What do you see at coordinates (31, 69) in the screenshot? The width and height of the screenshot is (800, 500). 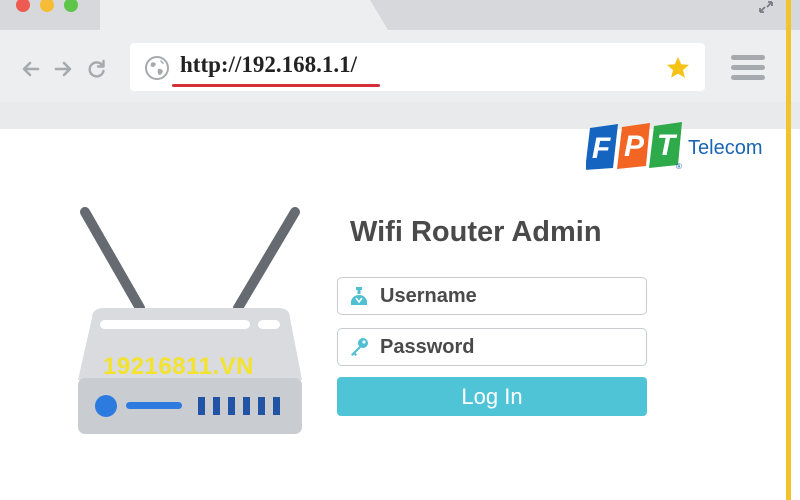 I see `arrow-left-icon` at bounding box center [31, 69].